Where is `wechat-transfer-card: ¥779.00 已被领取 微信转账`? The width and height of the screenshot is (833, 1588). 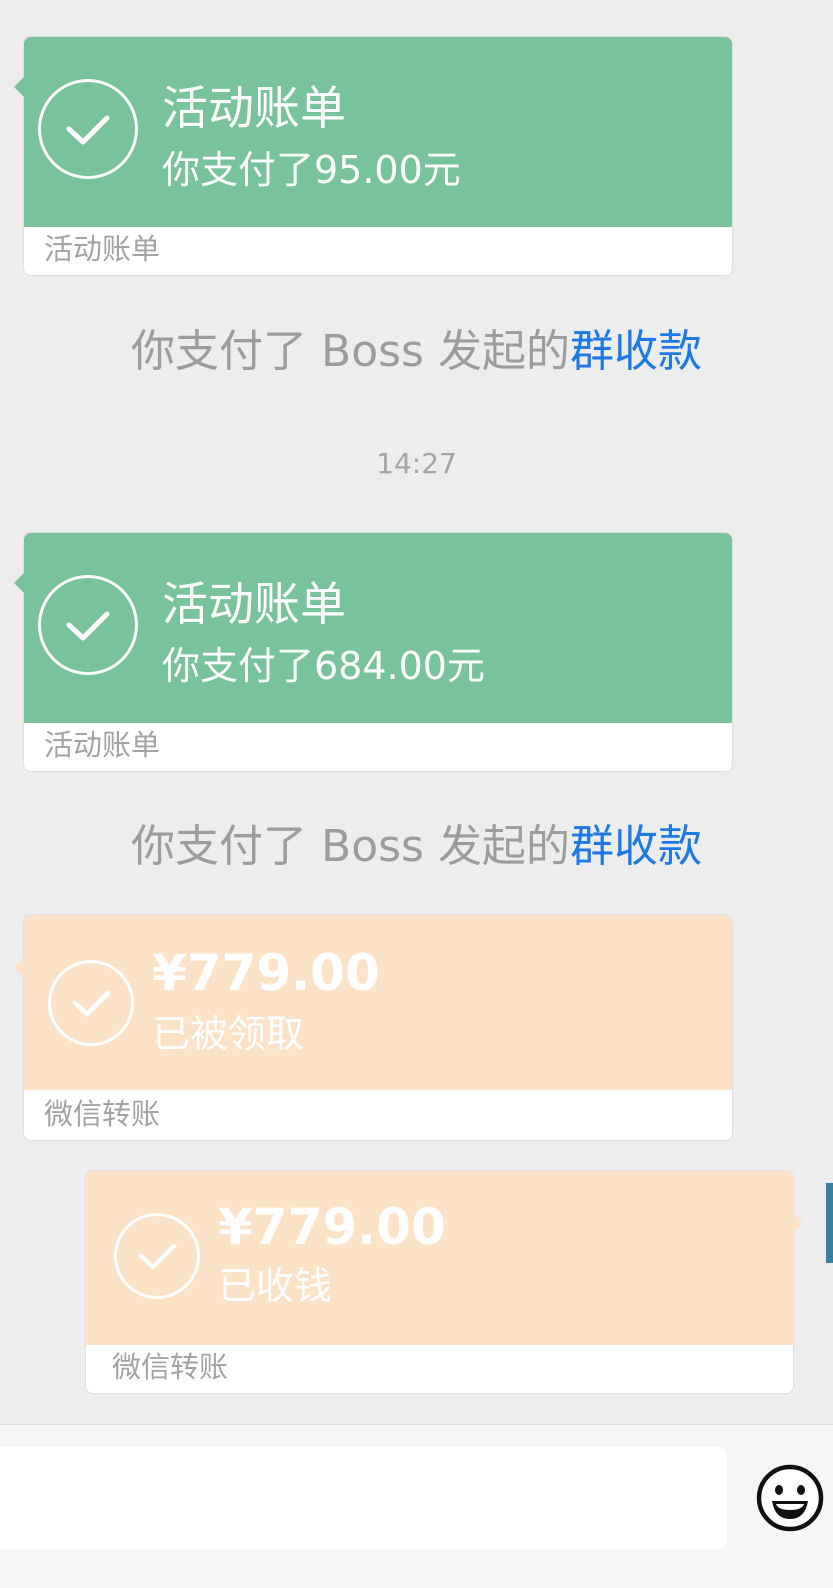 wechat-transfer-card: ¥779.00 已被领取 微信转账 is located at coordinates (373, 1027).